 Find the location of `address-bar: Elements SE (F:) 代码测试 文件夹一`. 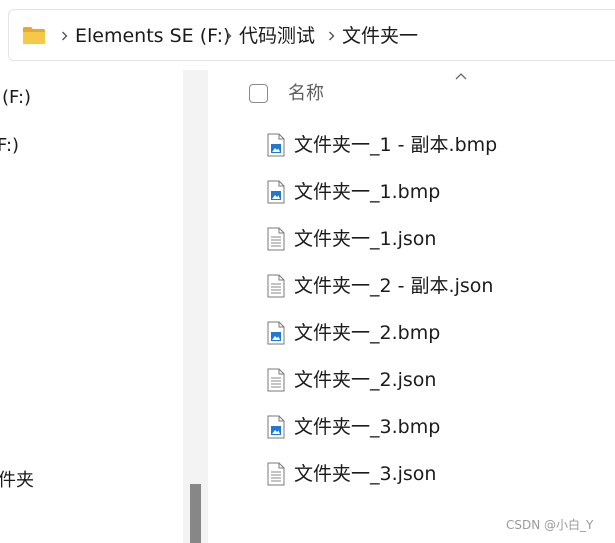

address-bar: Elements SE (F:) 代码测试 文件夹一 is located at coordinates (311, 35).